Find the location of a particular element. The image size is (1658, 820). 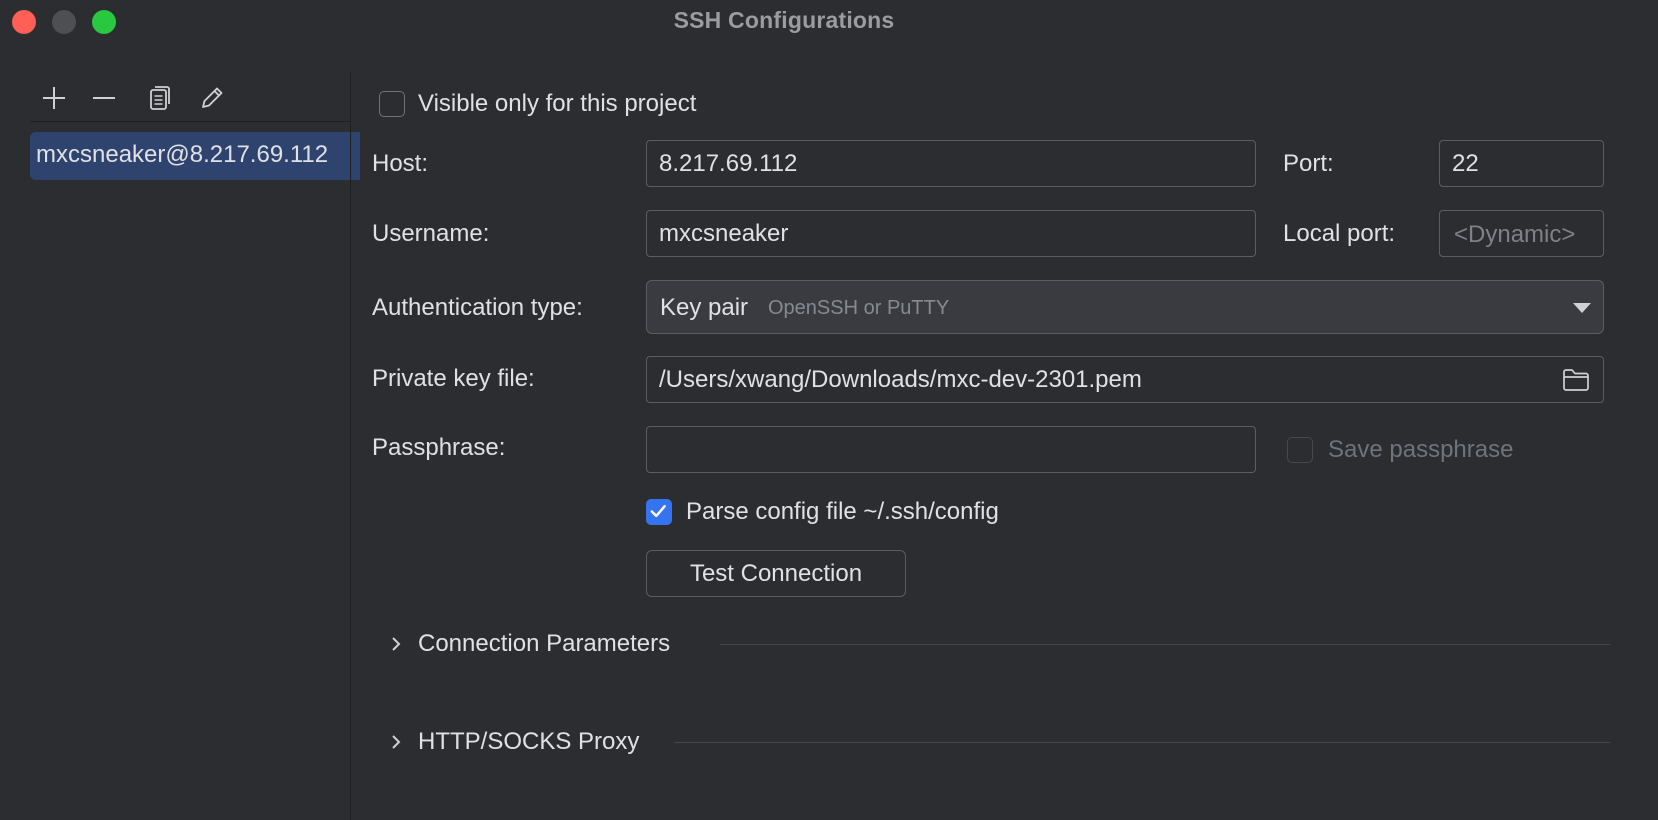

copy-icon is located at coordinates (160, 98).